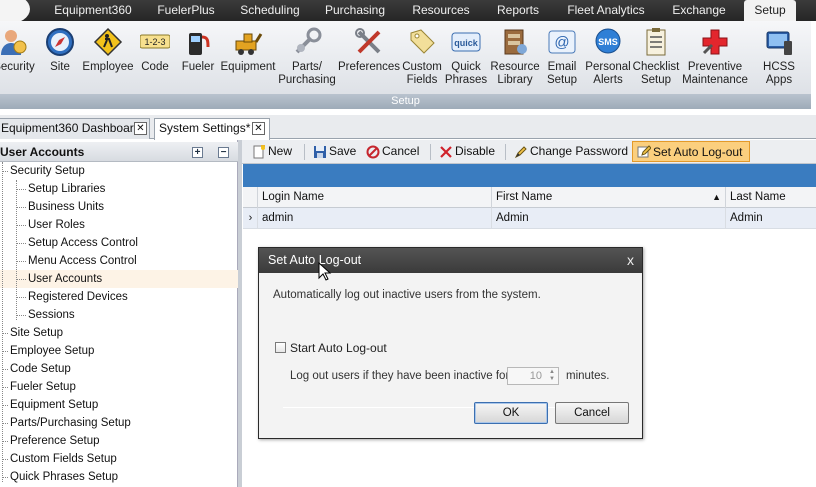 This screenshot has height=487, width=816. I want to click on tree-item: Parts/Purchasing Setup, so click(119, 423).